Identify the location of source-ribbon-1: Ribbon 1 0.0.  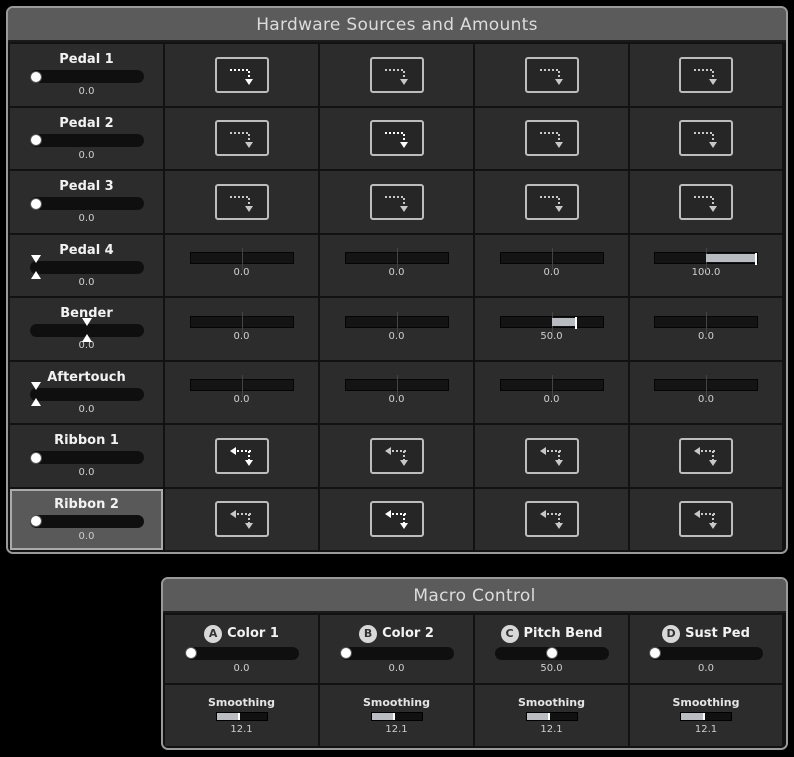
(86, 456).